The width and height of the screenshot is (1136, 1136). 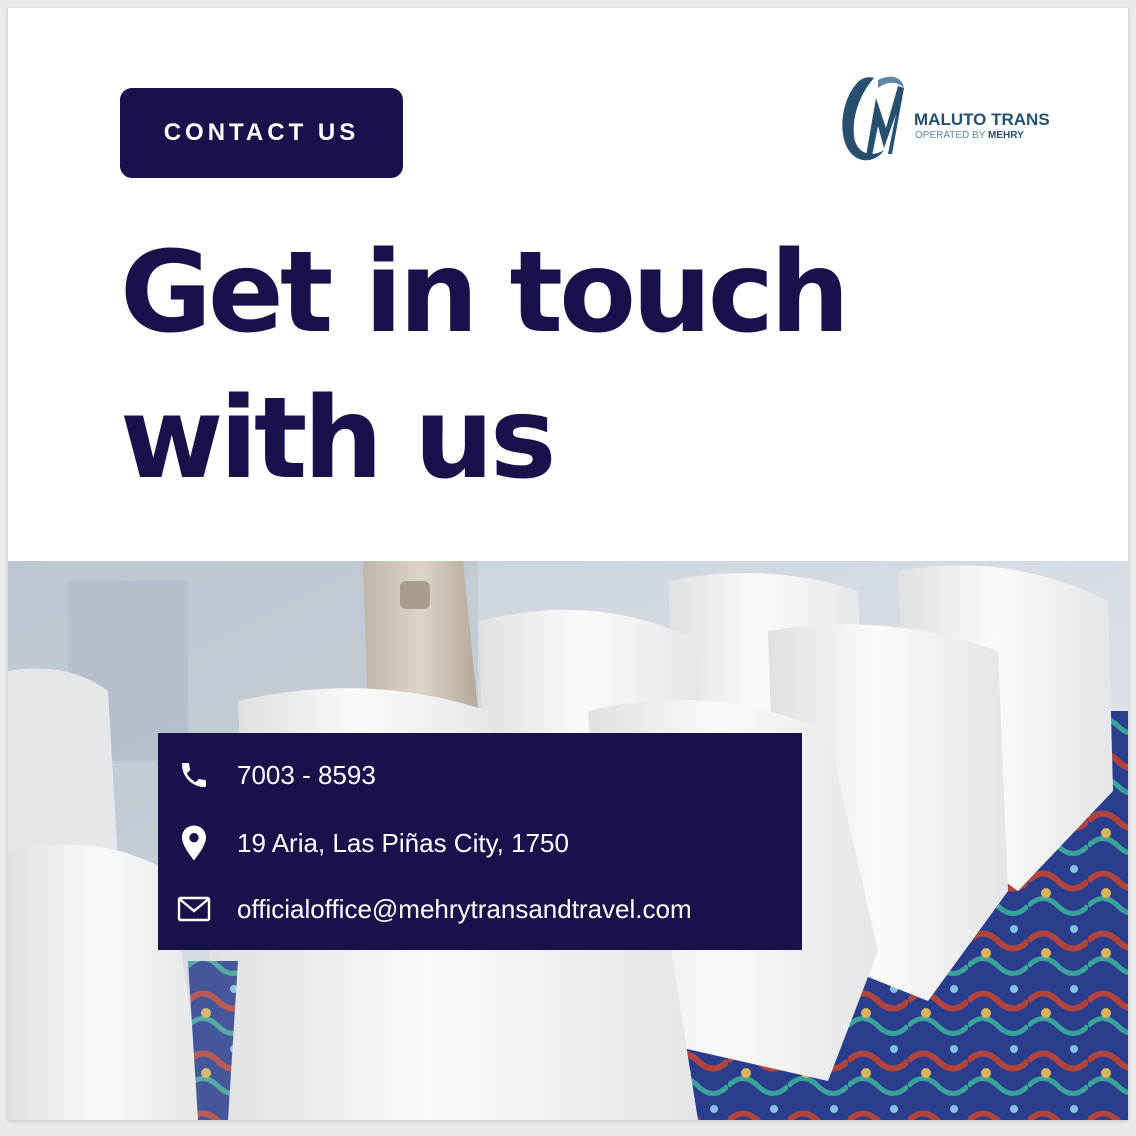 What do you see at coordinates (982, 119) in the screenshot?
I see `logo-title: MALUTO TRANS` at bounding box center [982, 119].